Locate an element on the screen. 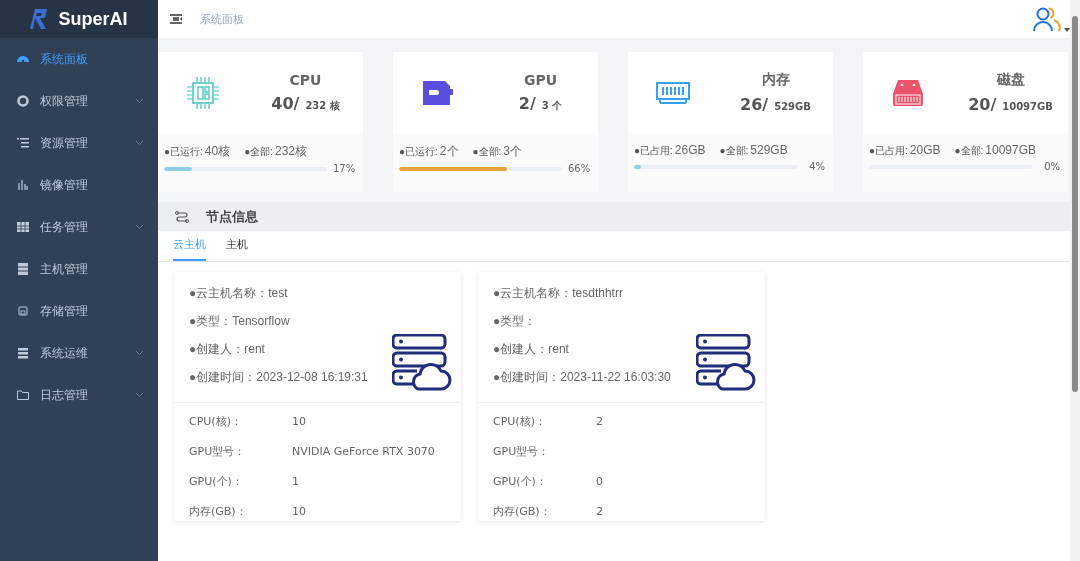  node-info: ●类型： is located at coordinates (515, 321).